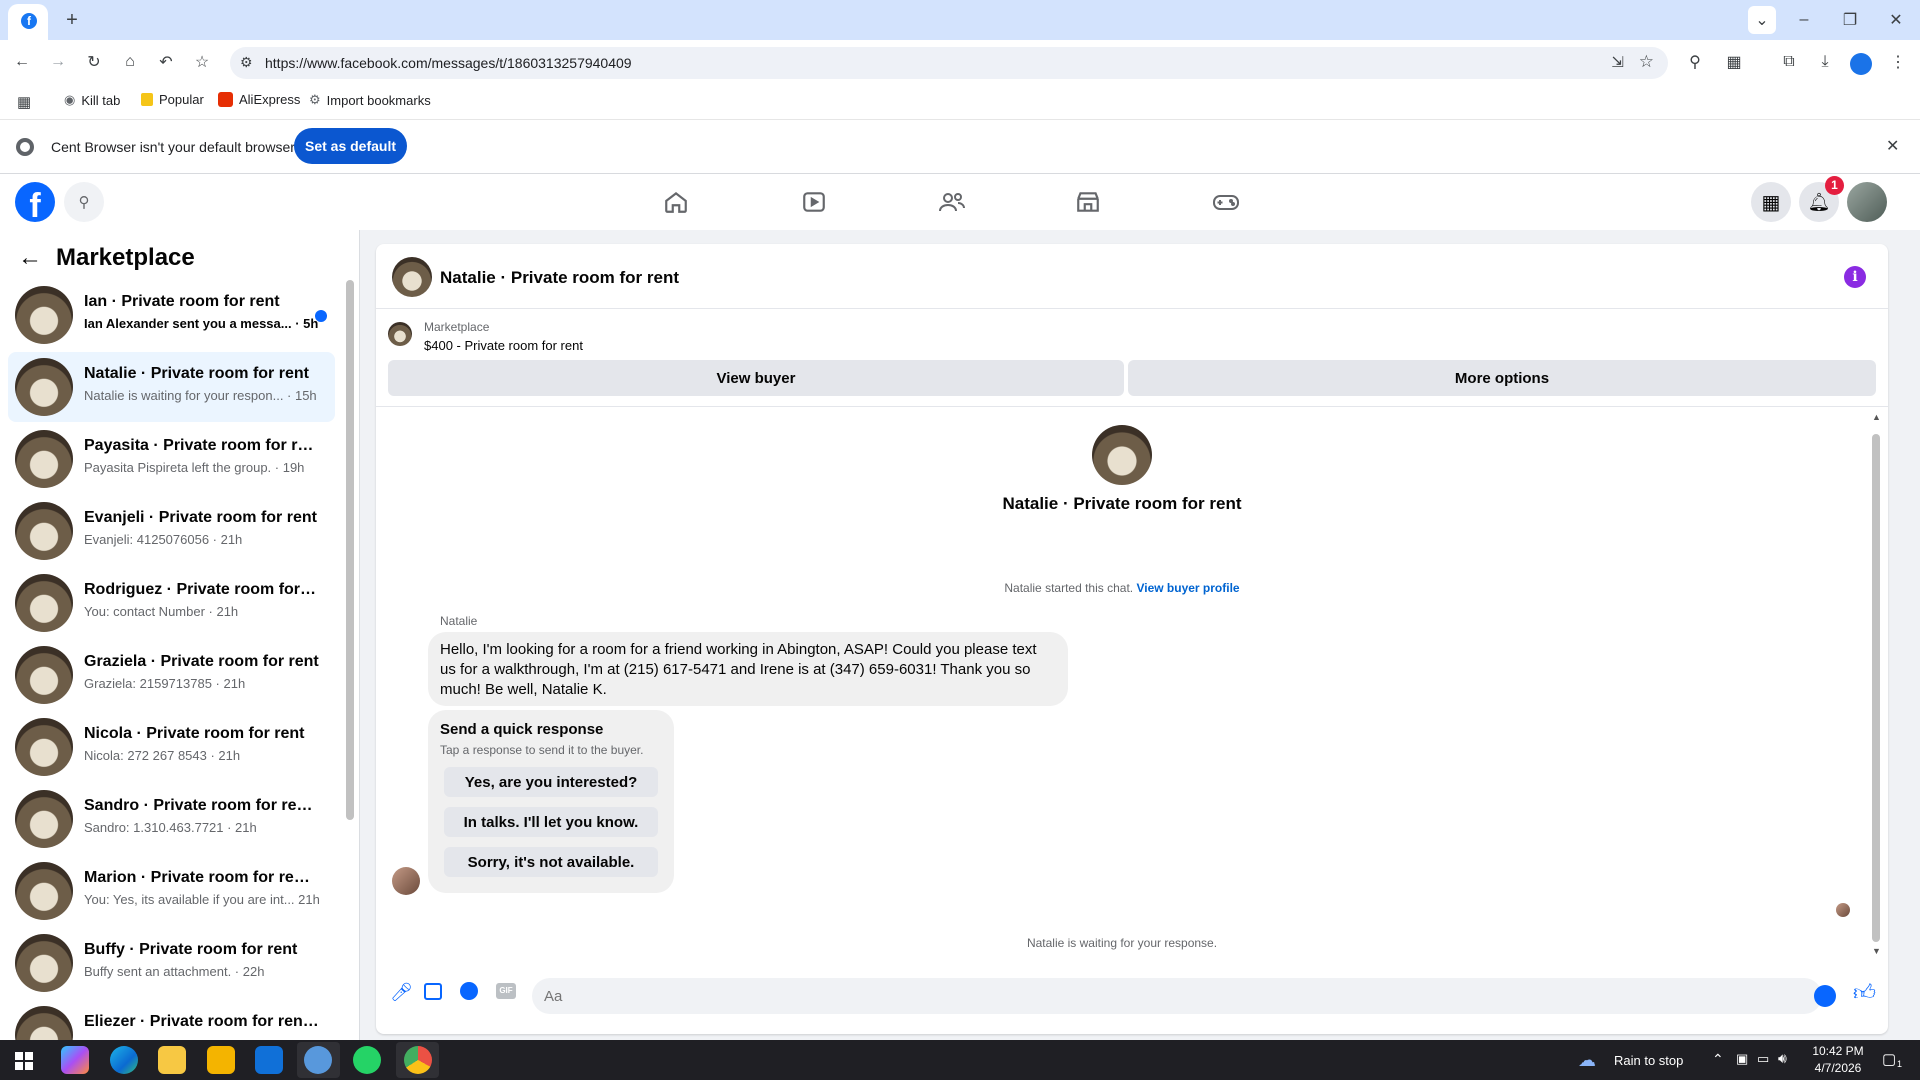  What do you see at coordinates (1861, 64) in the screenshot?
I see `profile-icon` at bounding box center [1861, 64].